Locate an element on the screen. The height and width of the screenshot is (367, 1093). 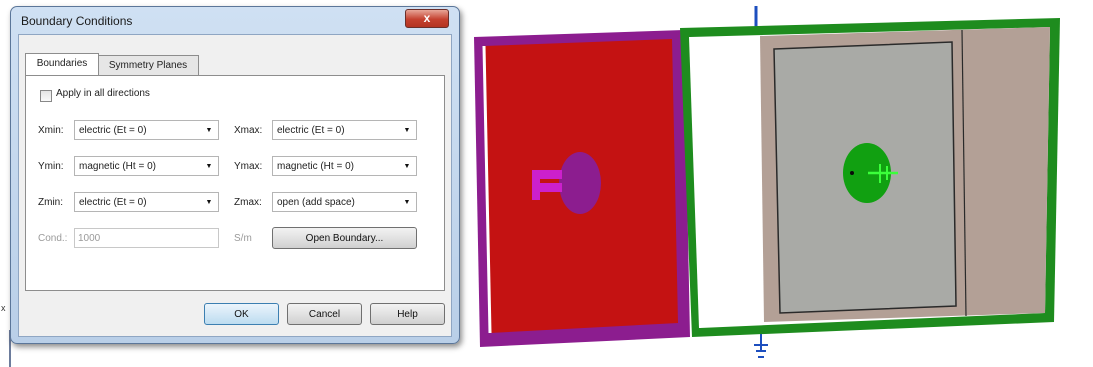
feed-stub is located at coordinates (536, 187).